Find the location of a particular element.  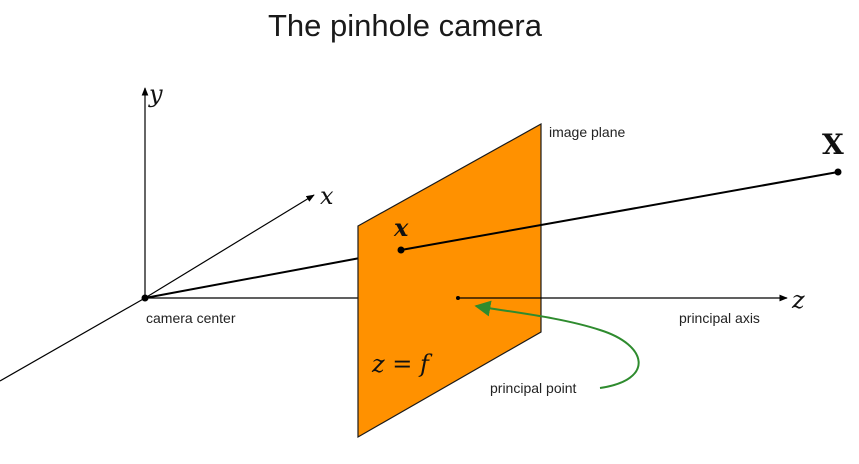

world-point-label: X is located at coordinates (833, 144).